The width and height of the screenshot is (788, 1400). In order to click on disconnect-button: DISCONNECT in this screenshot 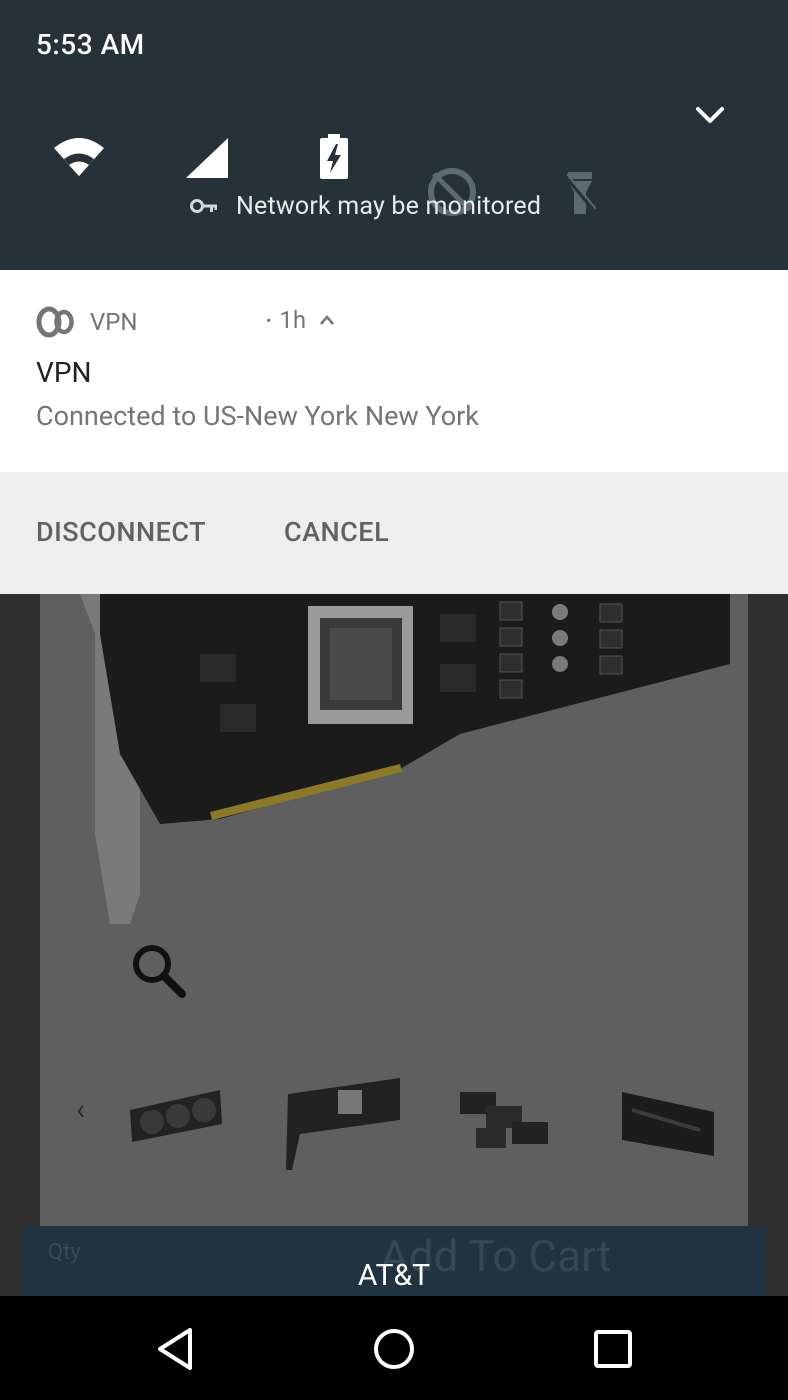, I will do `click(121, 532)`.